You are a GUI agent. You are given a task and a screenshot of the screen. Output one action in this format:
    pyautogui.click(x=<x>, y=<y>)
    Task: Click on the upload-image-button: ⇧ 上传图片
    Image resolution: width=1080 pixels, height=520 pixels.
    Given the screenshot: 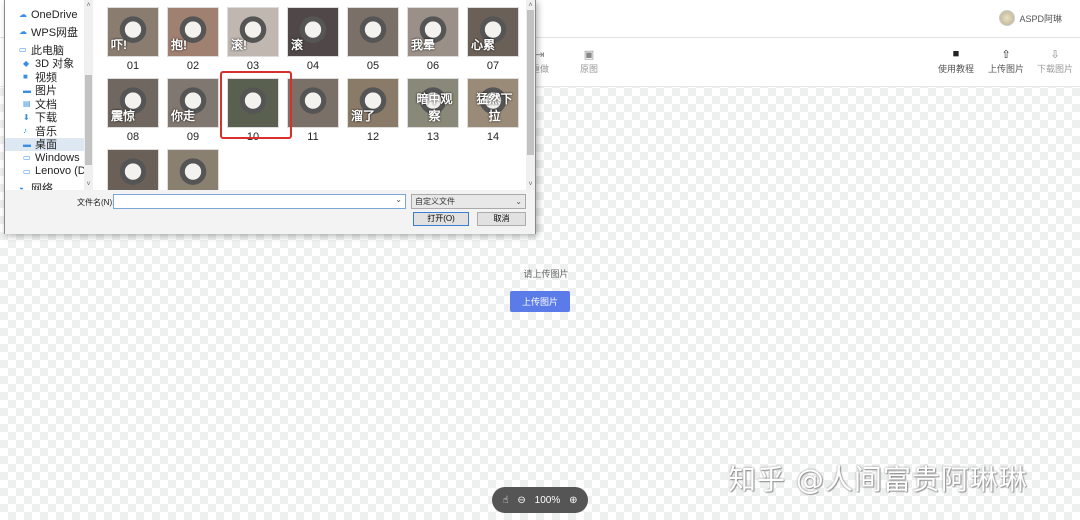 What is the action you would take?
    pyautogui.click(x=1006, y=61)
    